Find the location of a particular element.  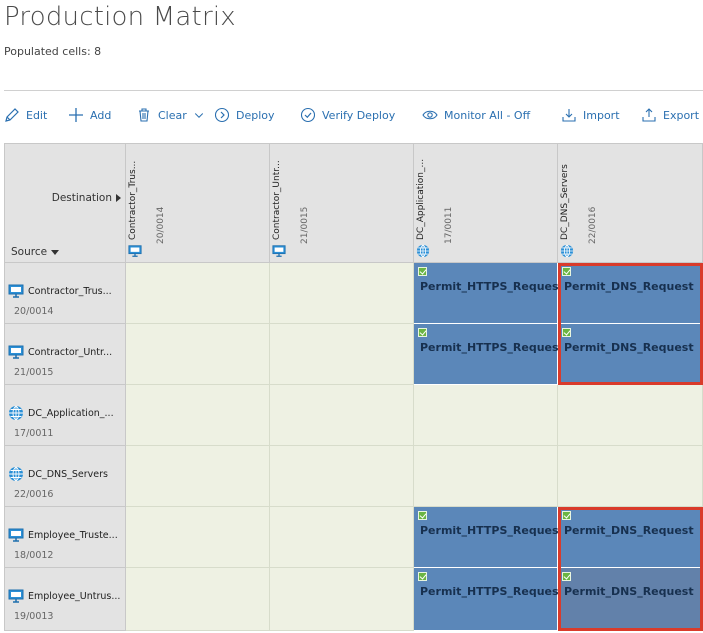

trash-icon is located at coordinates (144, 115).